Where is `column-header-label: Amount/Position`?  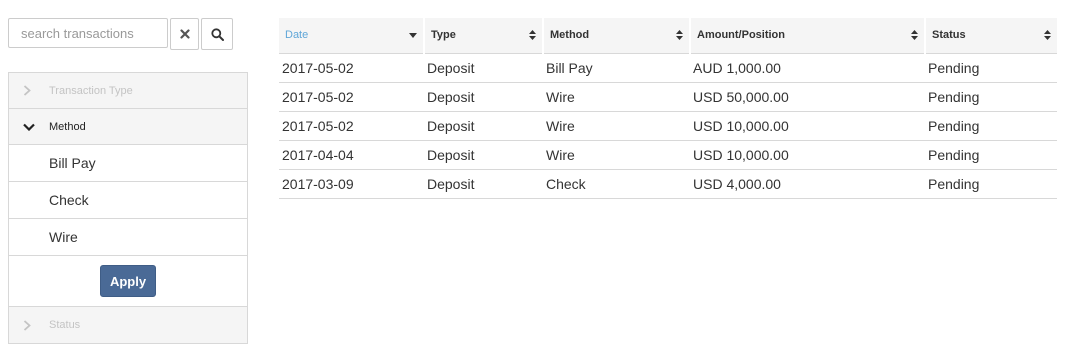
column-header-label: Amount/Position is located at coordinates (741, 35).